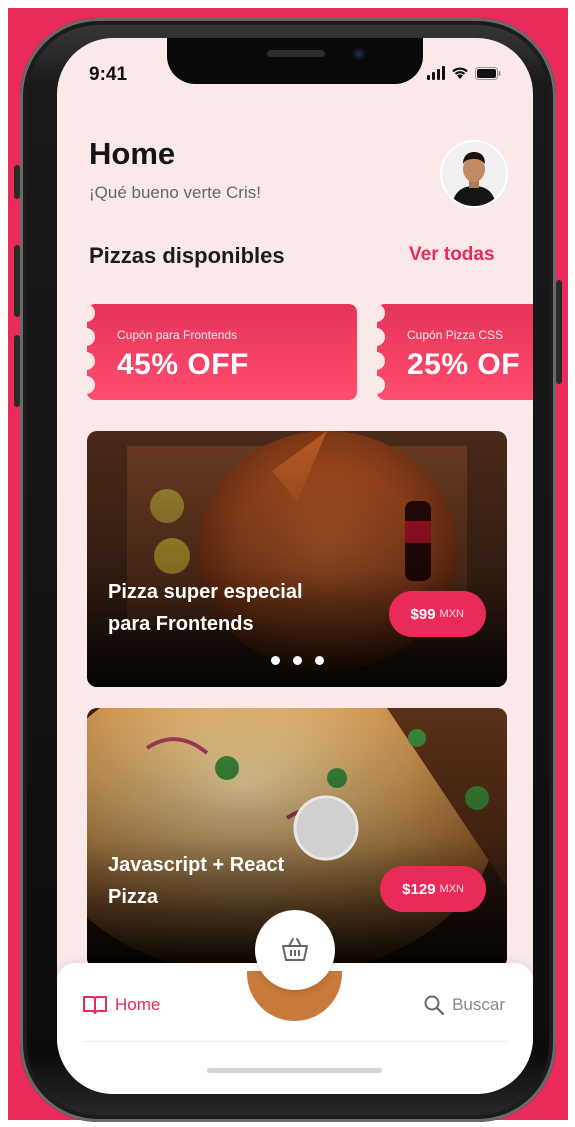 This screenshot has width=575, height=1127. I want to click on volume-up-button, so click(17, 281).